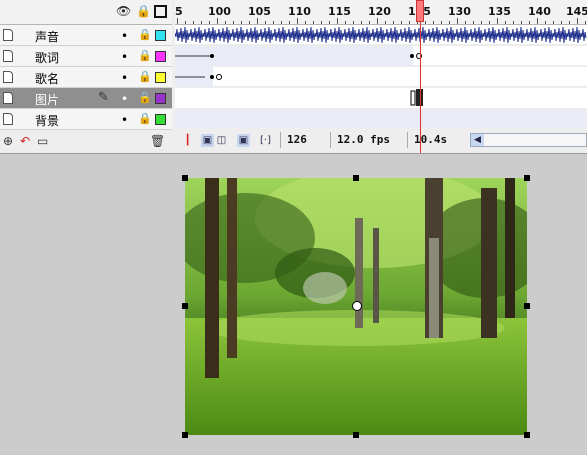 The height and width of the screenshot is (455, 587). Describe the element at coordinates (157, 141) in the screenshot. I see `delete-layer-icon: 🗑` at that location.